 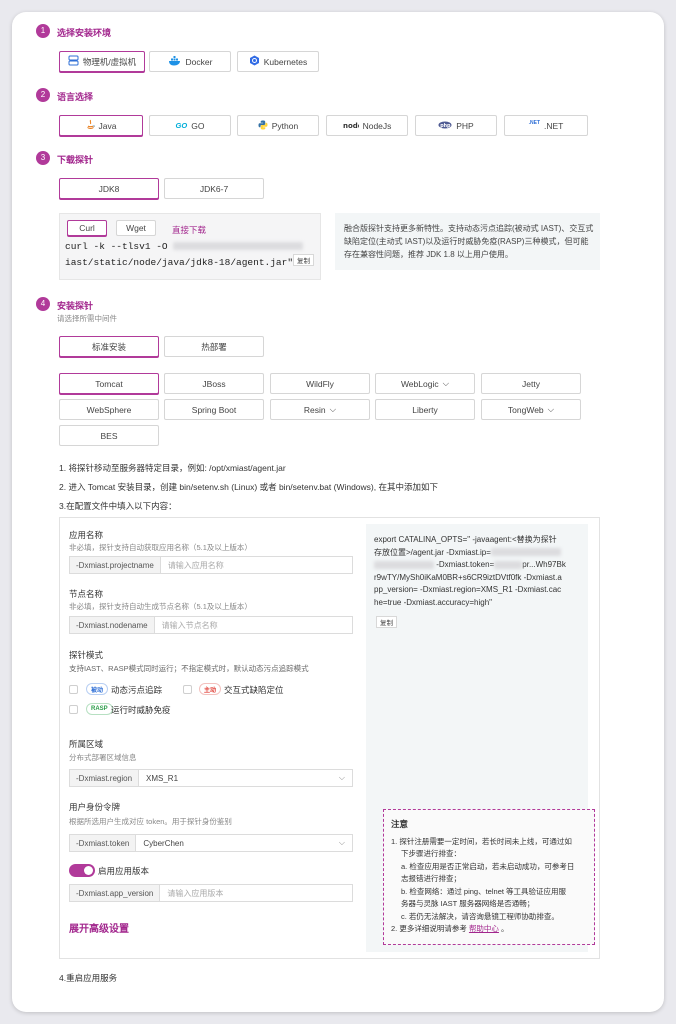 I want to click on mw-tongweb-label: TongWeb, so click(x=525, y=409).